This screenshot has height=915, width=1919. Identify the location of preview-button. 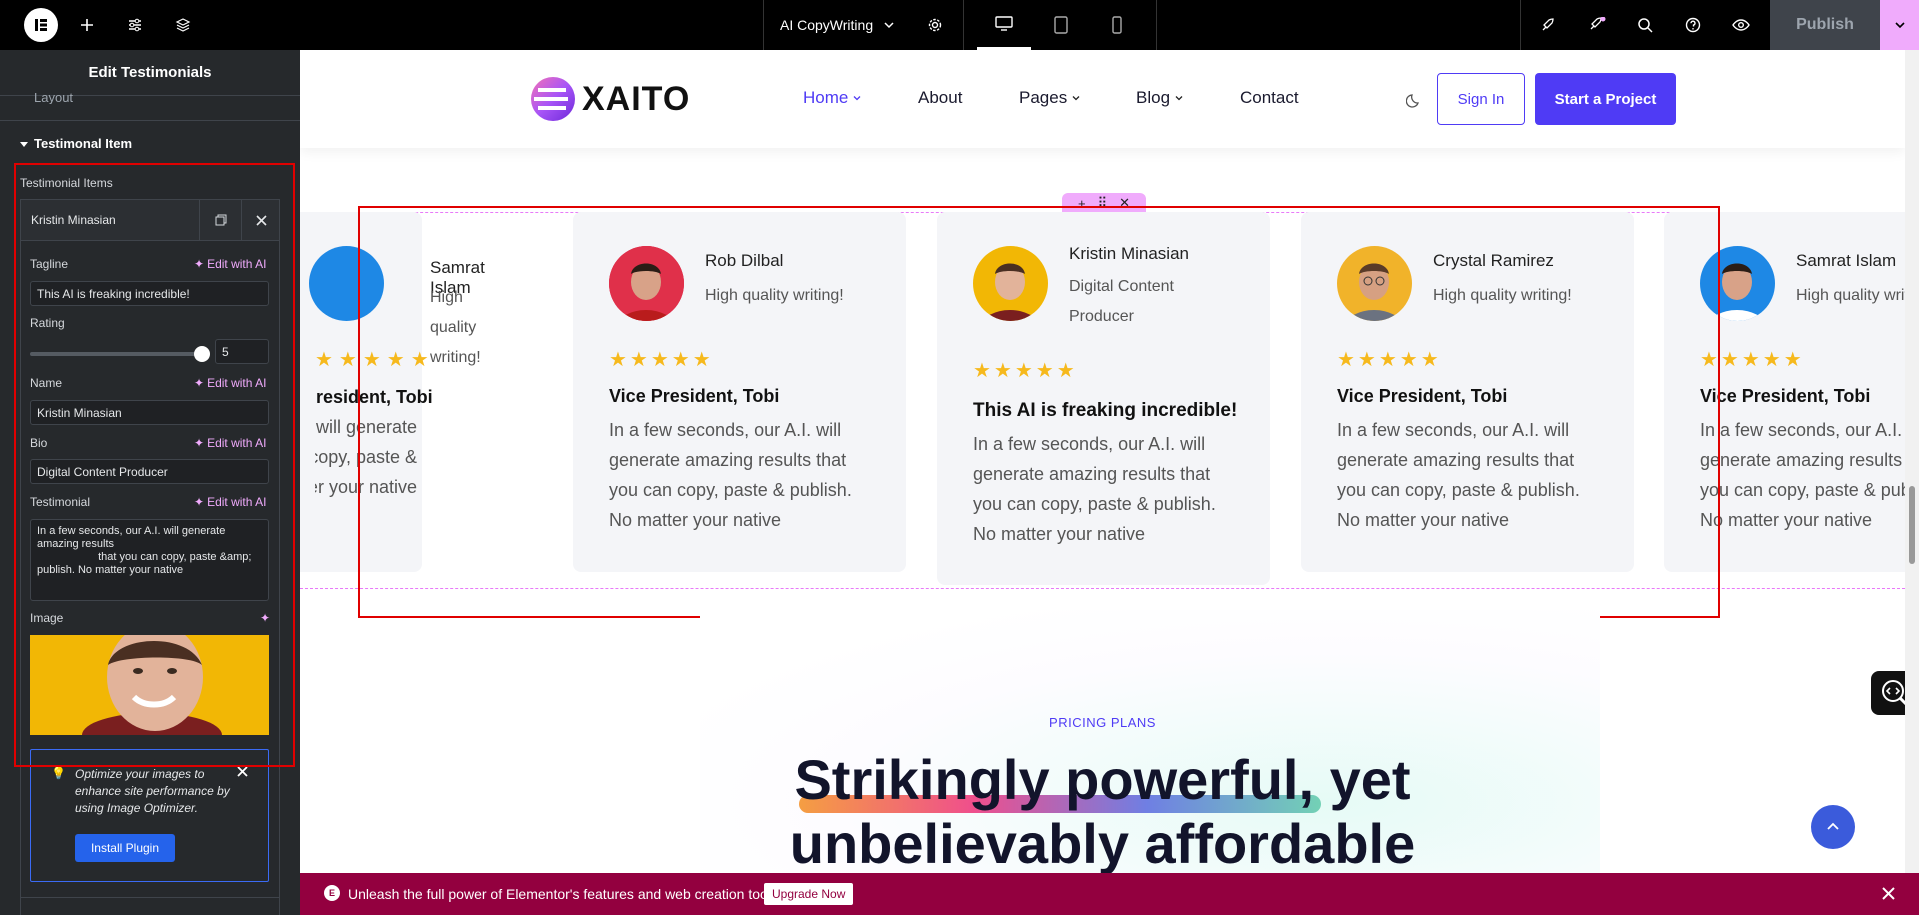
(1741, 25).